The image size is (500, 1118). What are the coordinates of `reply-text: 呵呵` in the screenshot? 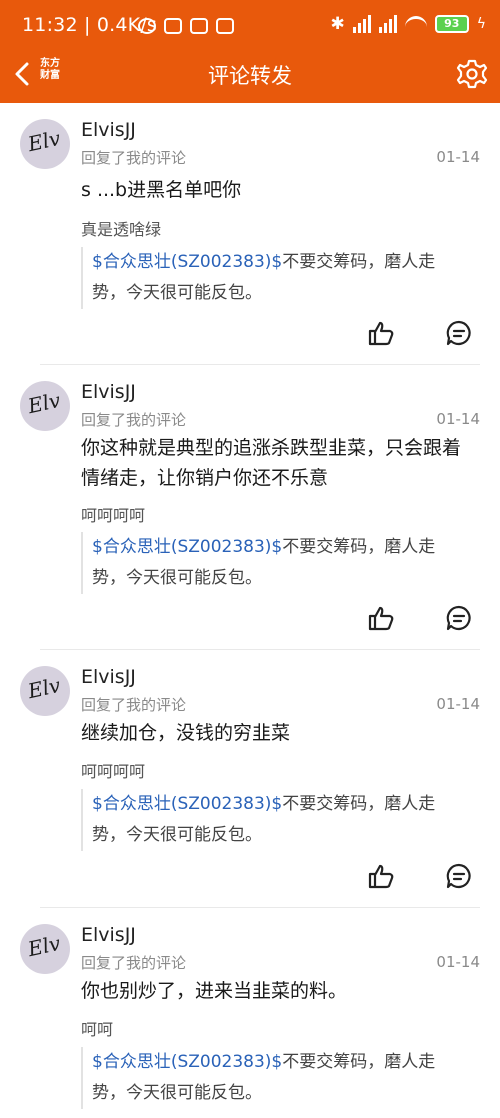 It's located at (97, 1029).